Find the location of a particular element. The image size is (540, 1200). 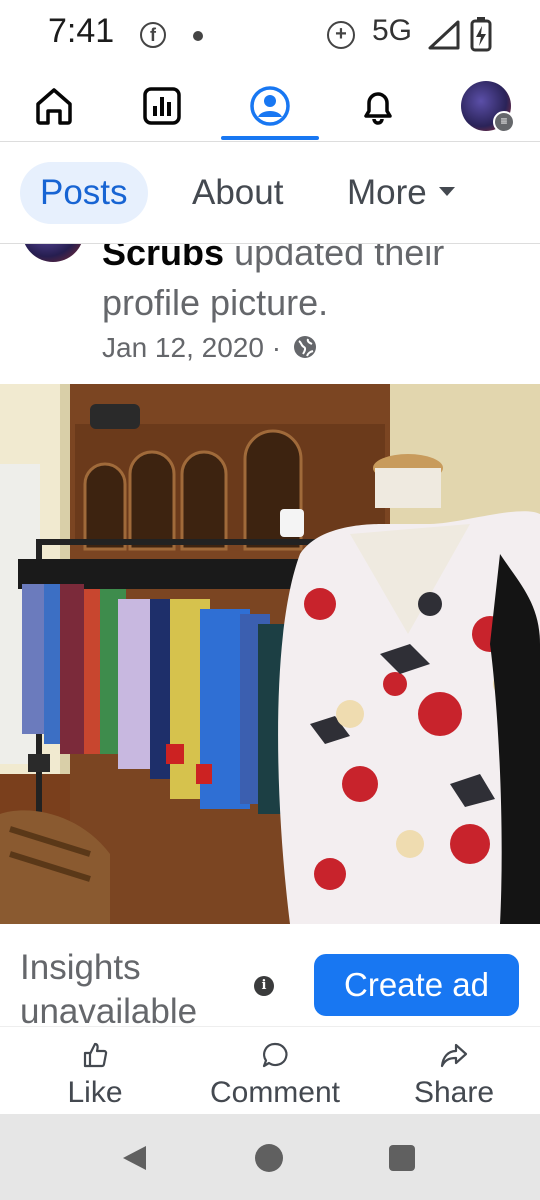

active-tab-indicator is located at coordinates (270, 138).